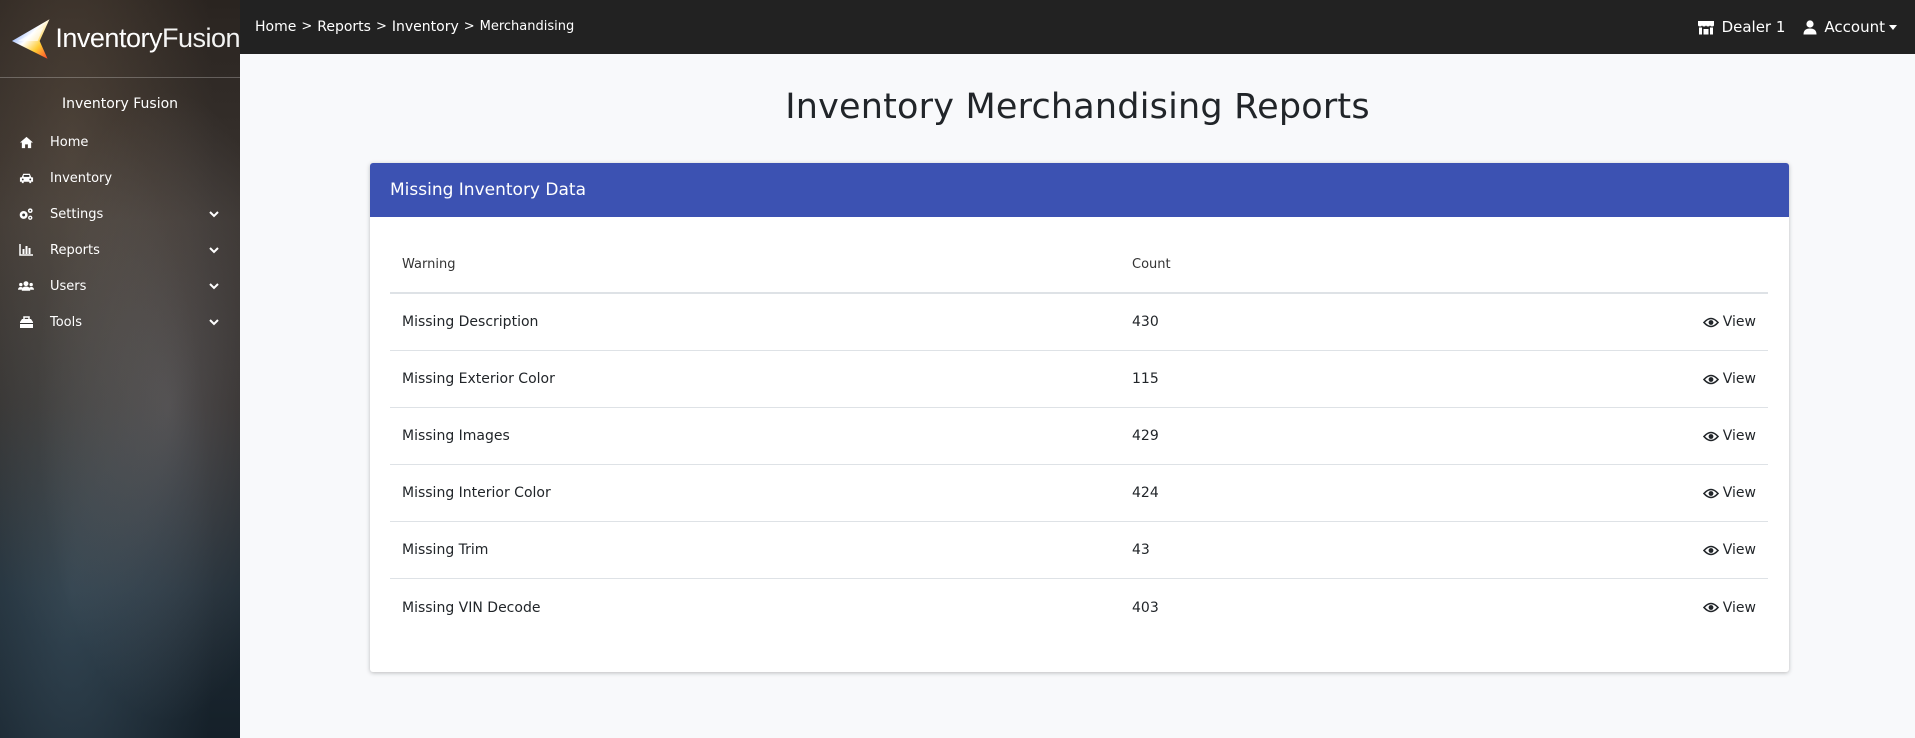 The height and width of the screenshot is (738, 1915). I want to click on store-icon, so click(1705, 27).